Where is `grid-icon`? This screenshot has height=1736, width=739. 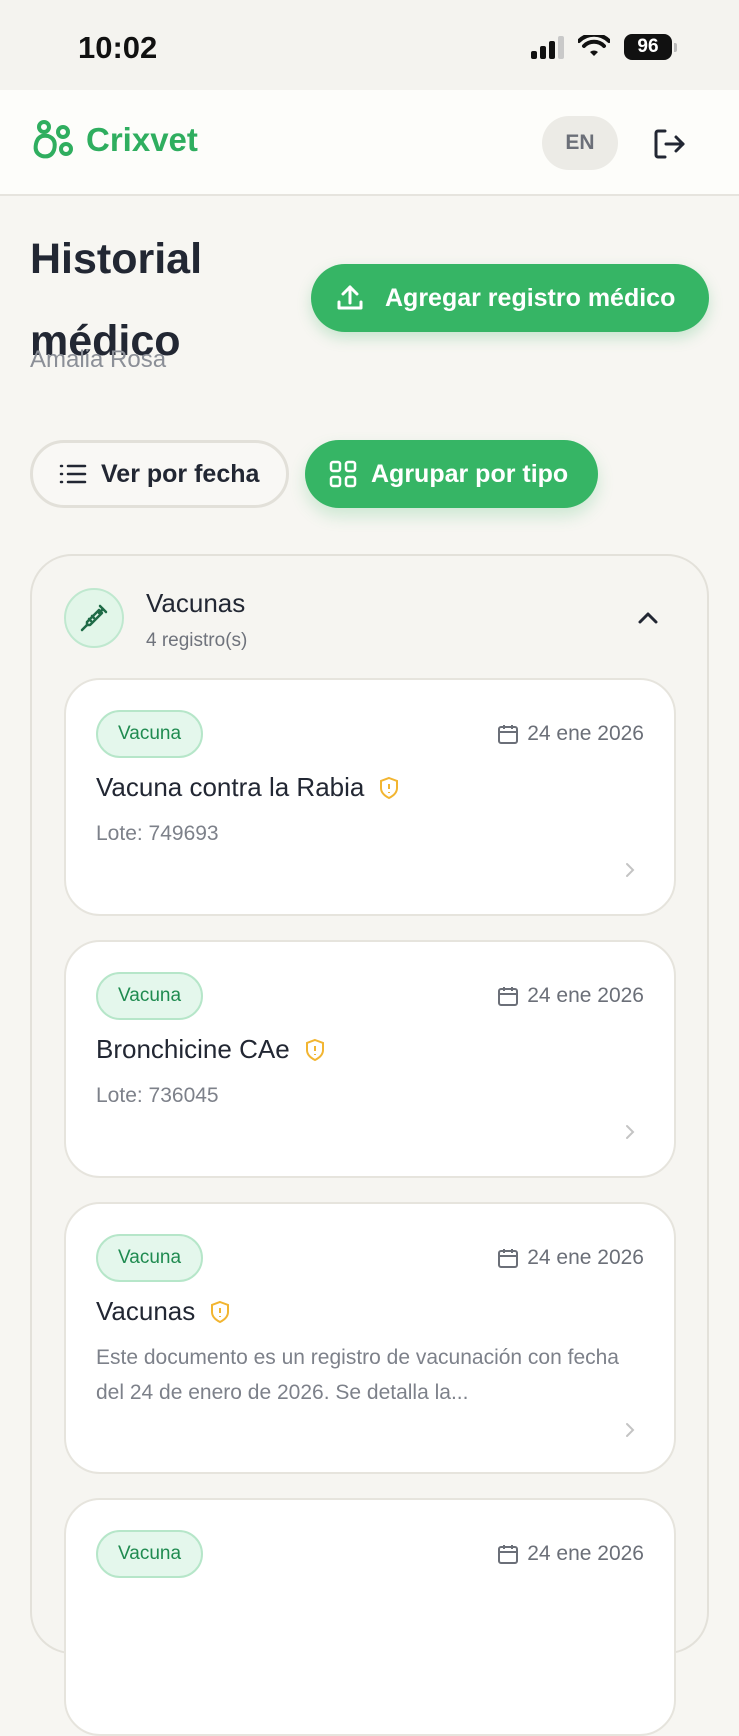 grid-icon is located at coordinates (343, 474).